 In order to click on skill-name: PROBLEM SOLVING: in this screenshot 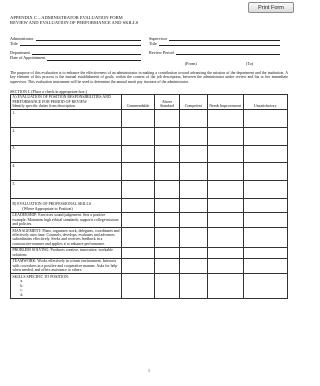, I will do `click(31, 250)`.